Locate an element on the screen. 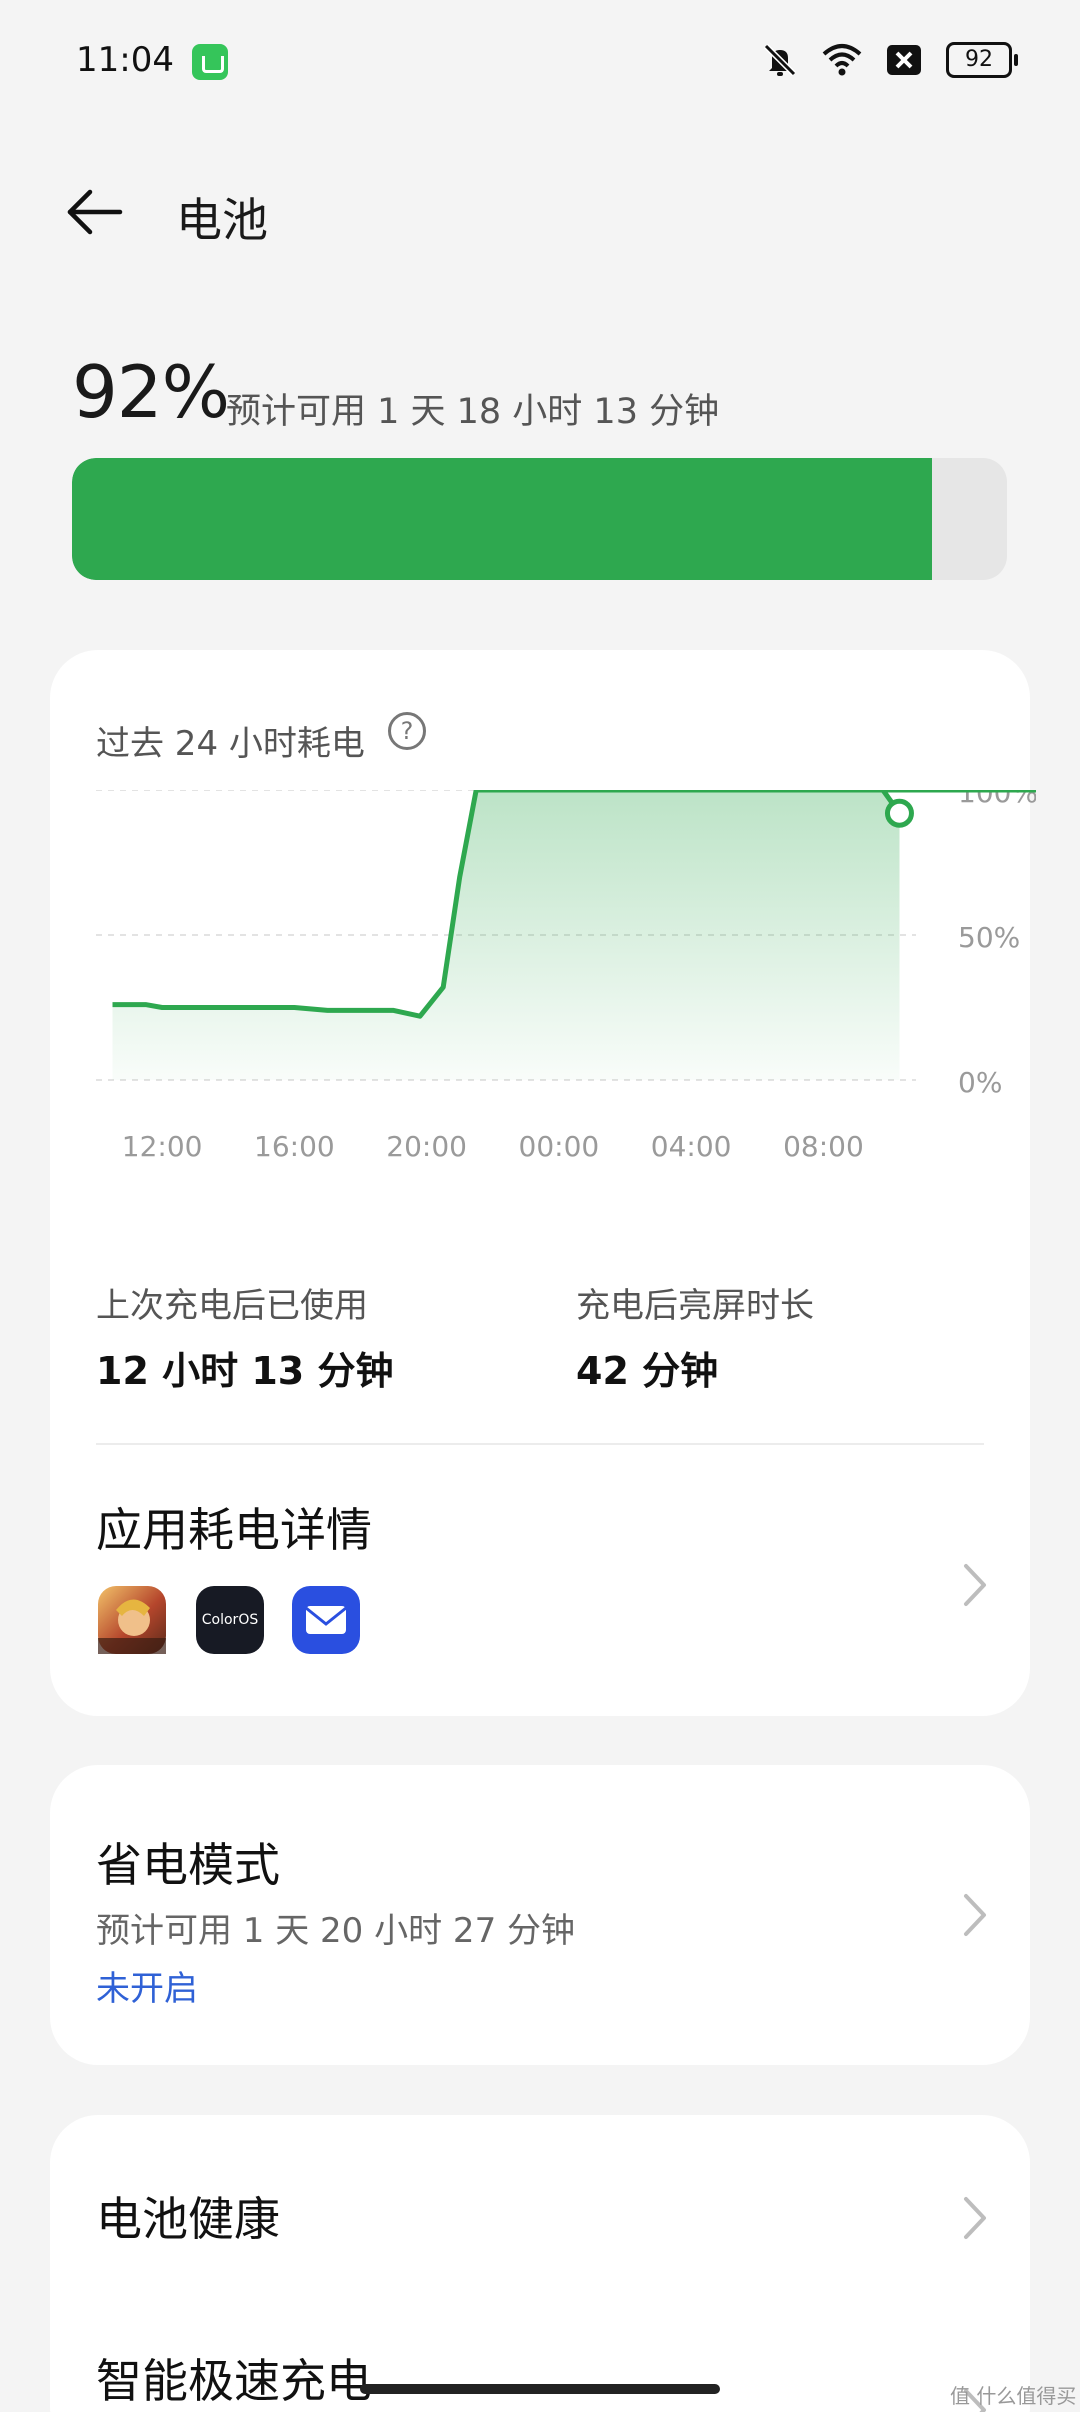 The height and width of the screenshot is (2412, 1080). y-tick-label: 0% is located at coordinates (980, 1082).